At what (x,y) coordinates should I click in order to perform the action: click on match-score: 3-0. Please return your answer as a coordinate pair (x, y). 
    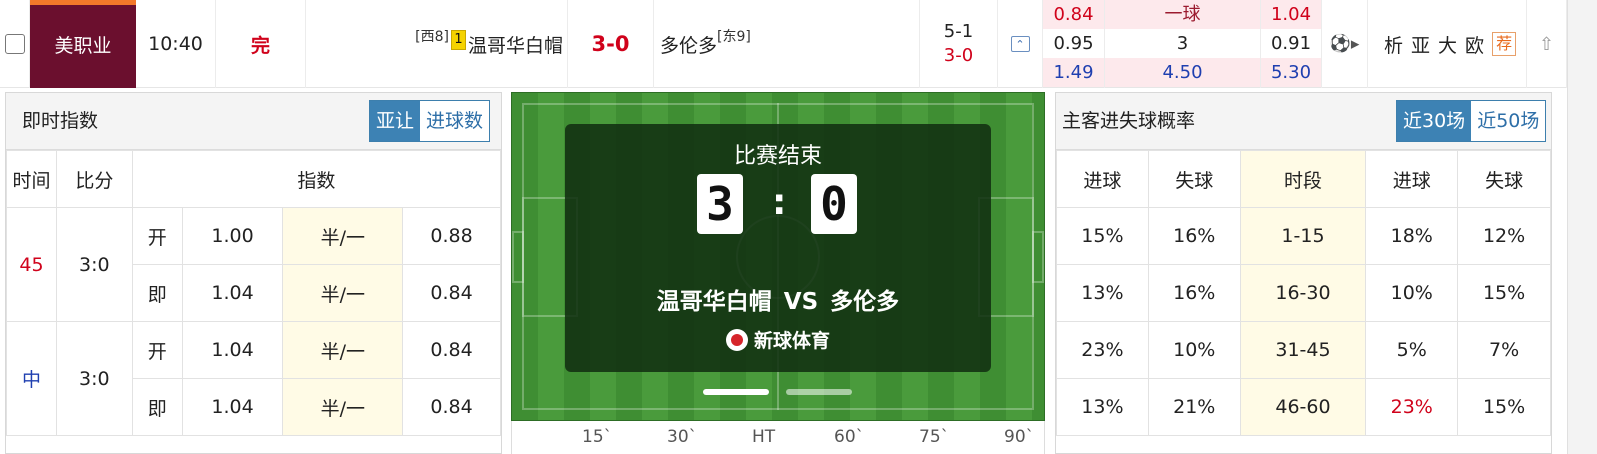
    Looking at the image, I should click on (611, 44).